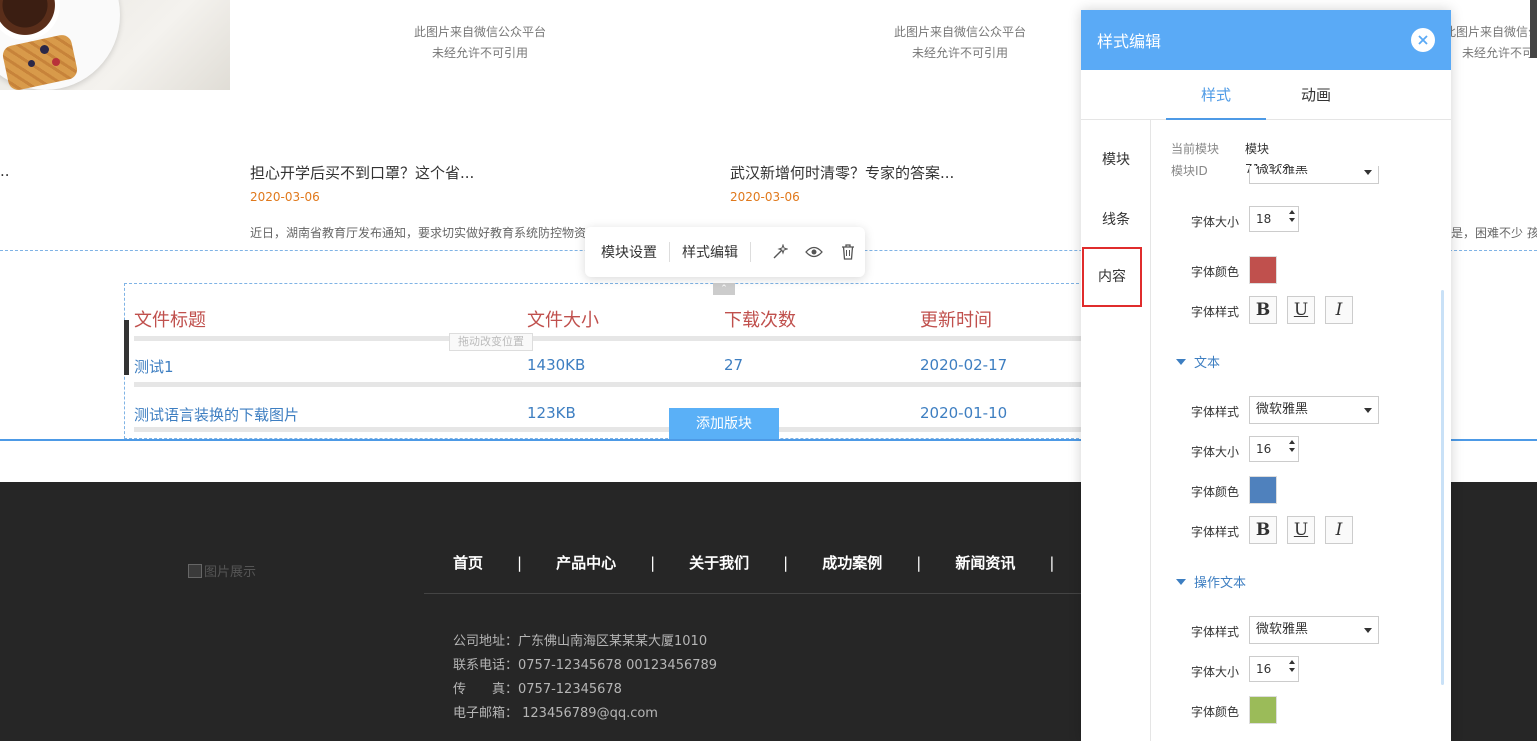 This screenshot has width=1537, height=741. What do you see at coordinates (1207, 363) in the screenshot?
I see `section-title: 文本` at bounding box center [1207, 363].